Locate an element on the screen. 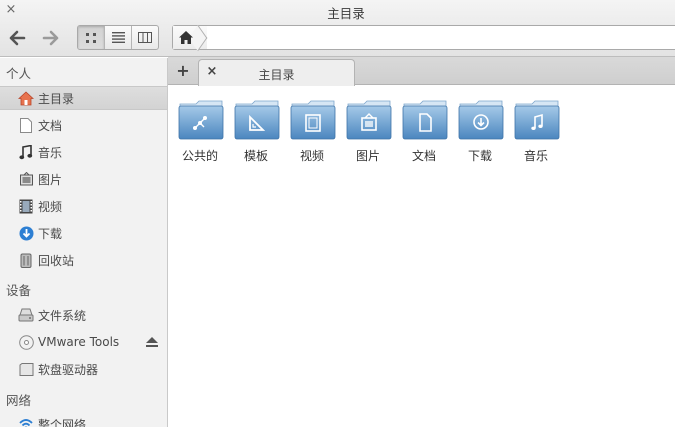  sidebar-item-music: 音乐 is located at coordinates (83, 152).